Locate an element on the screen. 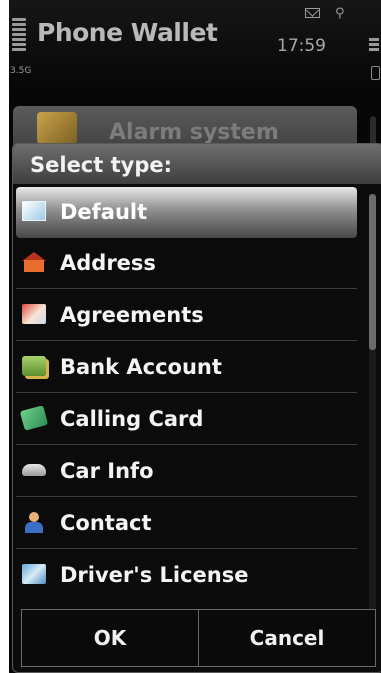 The width and height of the screenshot is (381, 673). options-icon is located at coordinates (375, 73).